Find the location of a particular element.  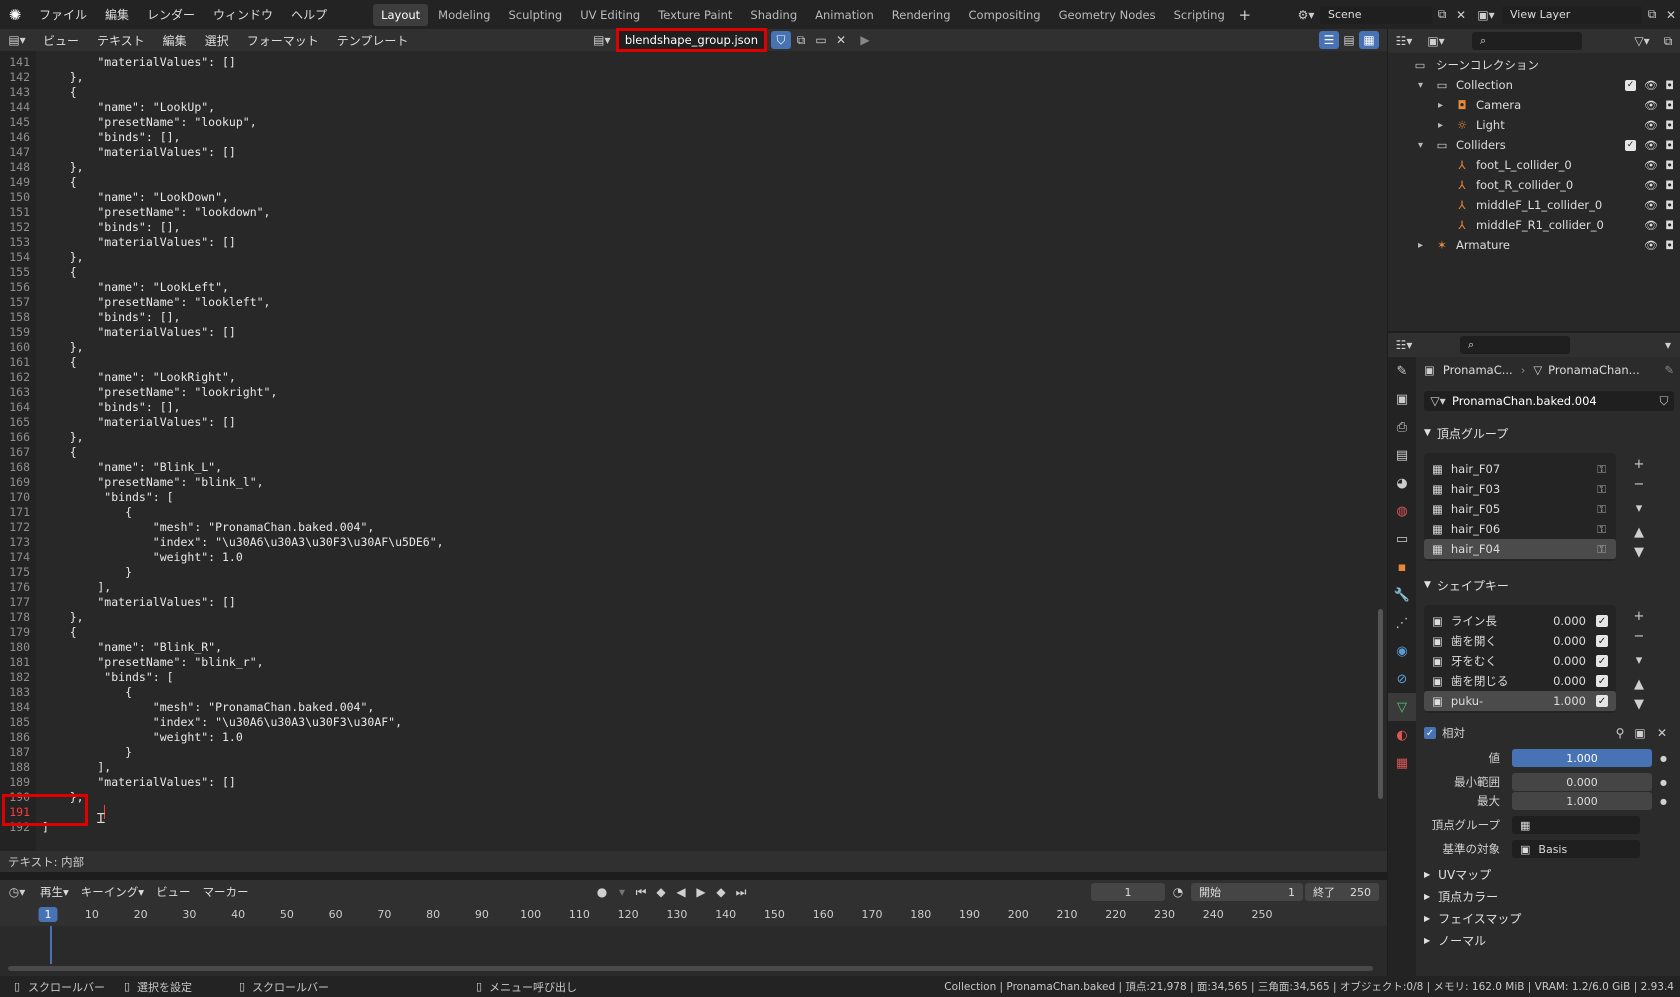

collapsed-panel-header: ▶ 頂点カラー is located at coordinates (1548, 896).